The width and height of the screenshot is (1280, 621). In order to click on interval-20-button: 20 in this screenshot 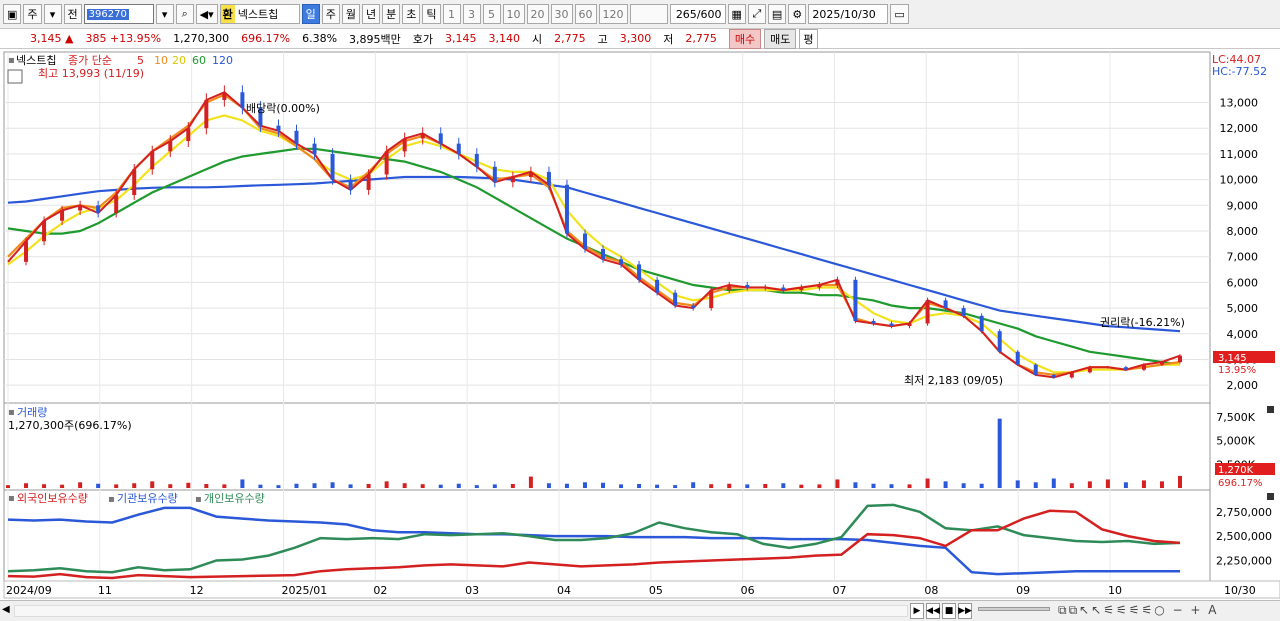, I will do `click(537, 14)`.